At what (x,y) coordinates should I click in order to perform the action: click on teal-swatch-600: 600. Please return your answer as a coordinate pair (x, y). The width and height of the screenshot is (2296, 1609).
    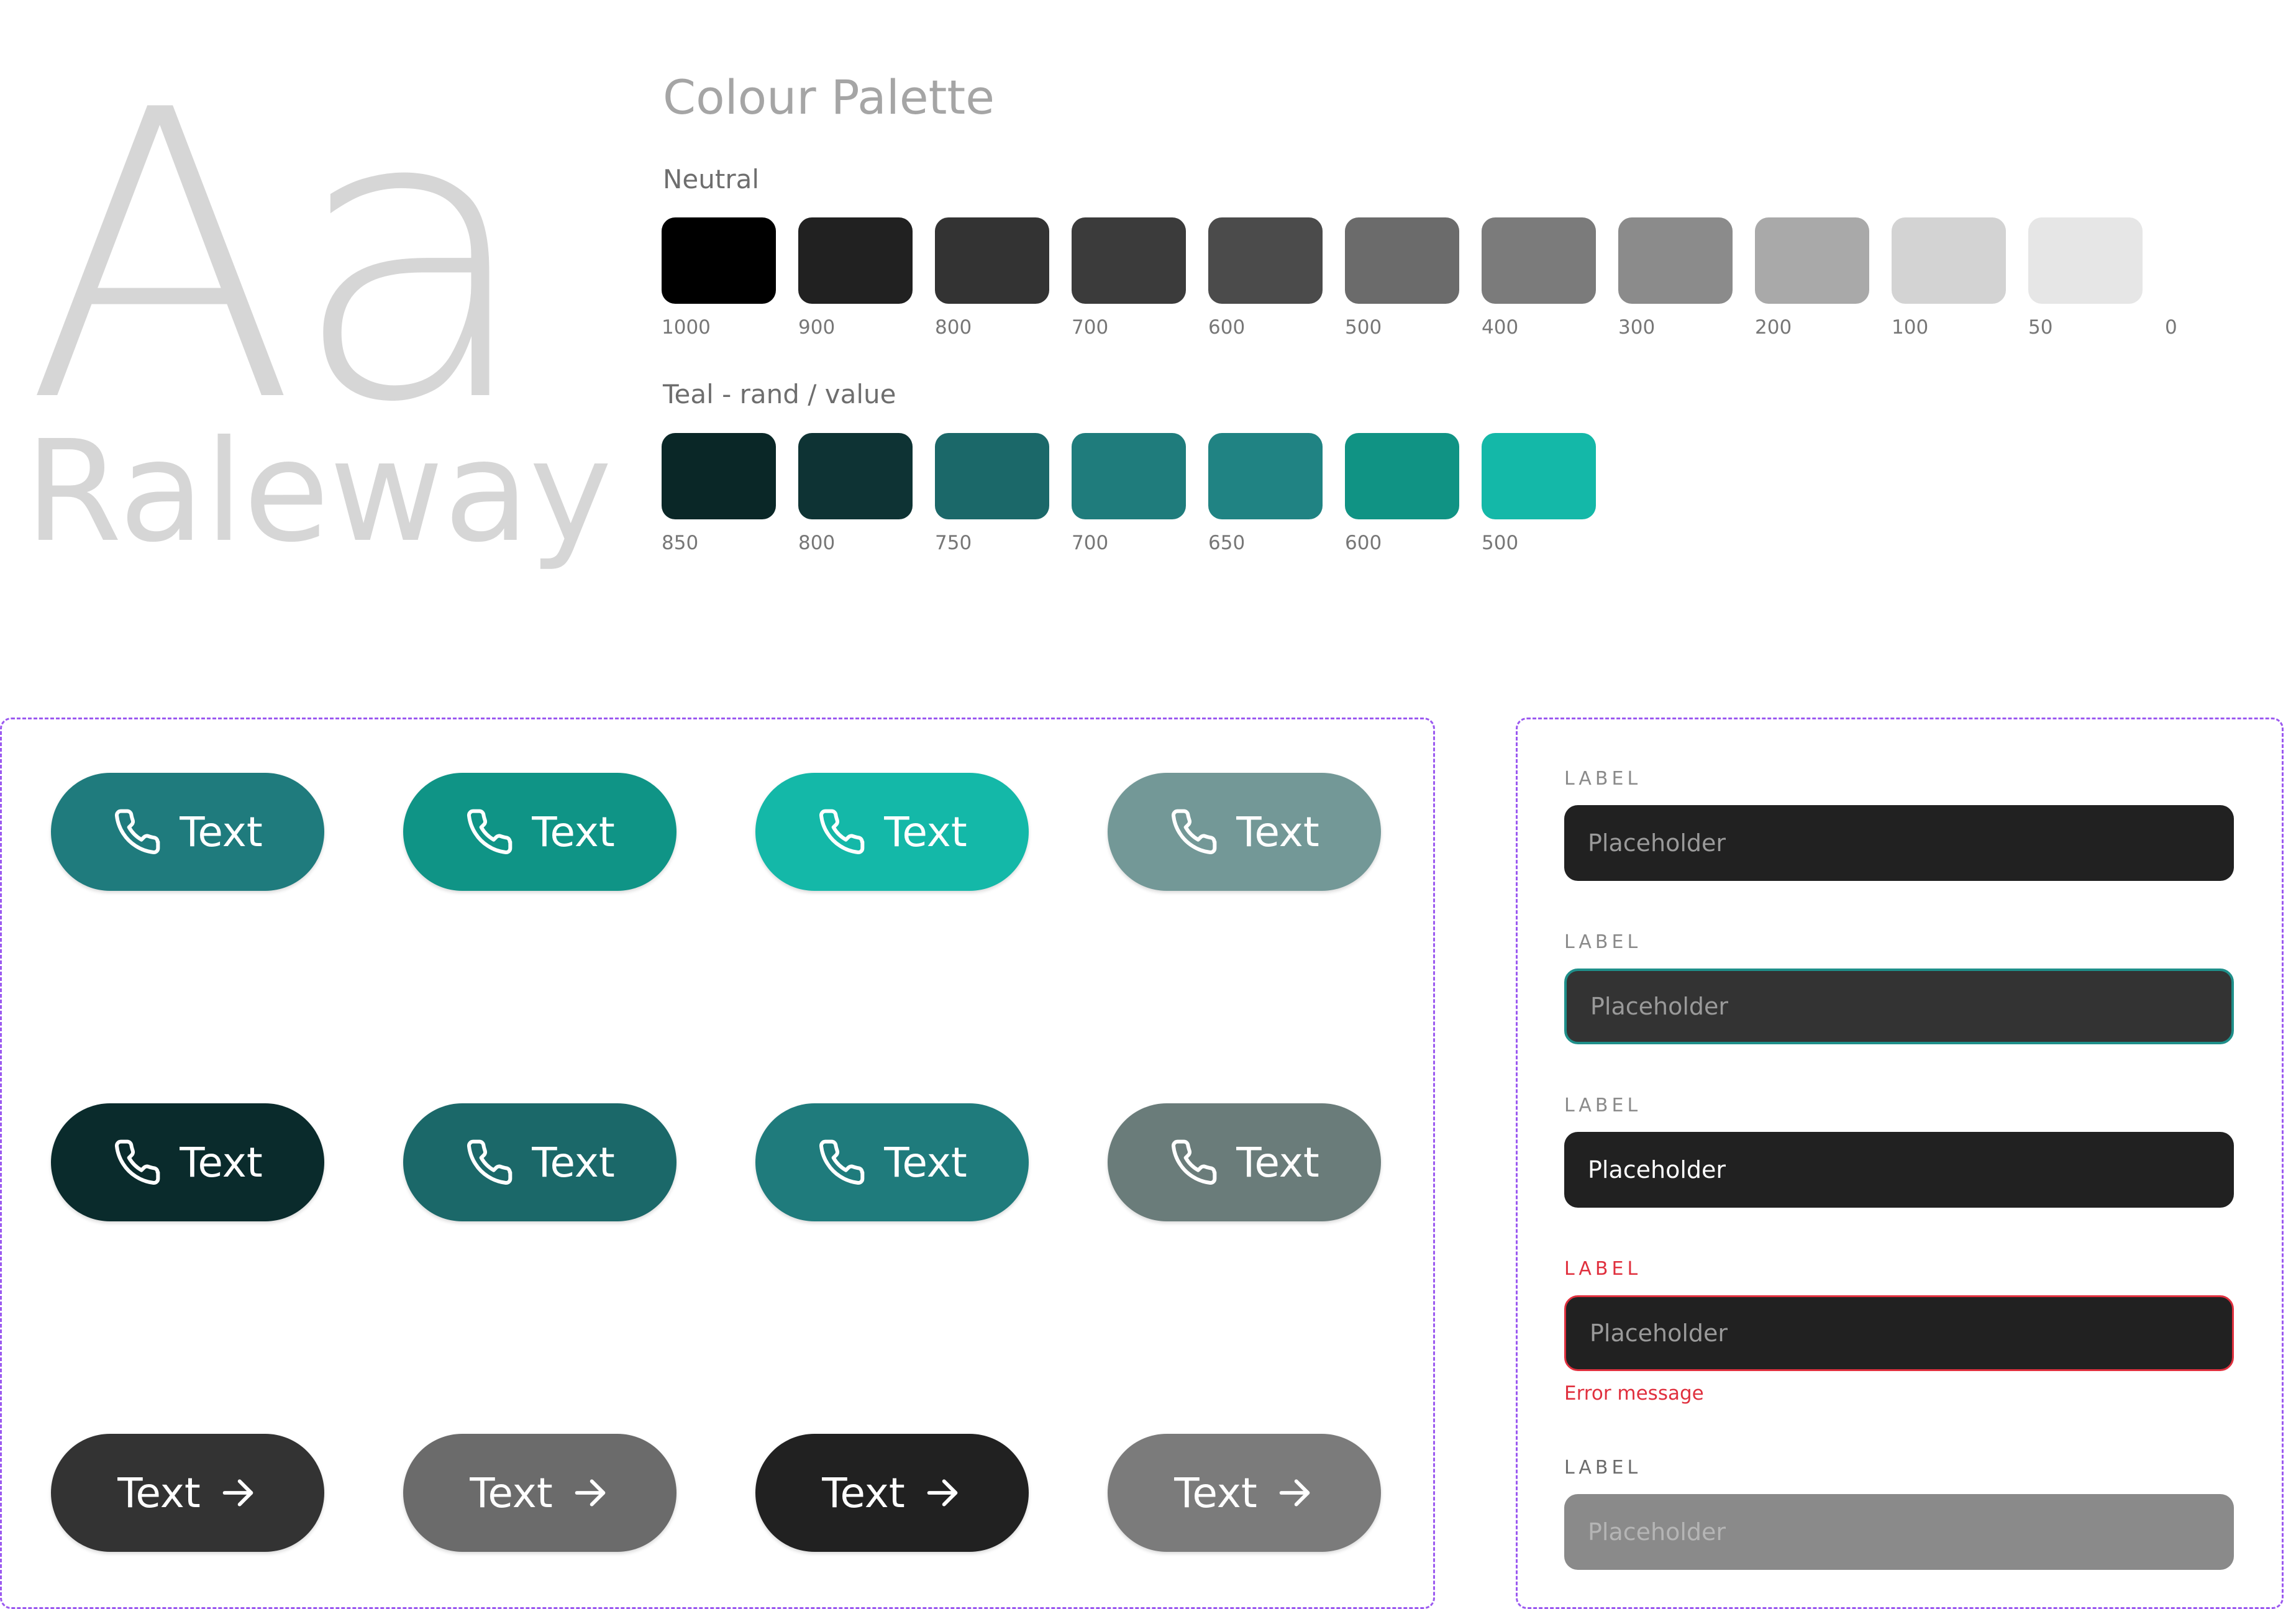
    Looking at the image, I should click on (1402, 495).